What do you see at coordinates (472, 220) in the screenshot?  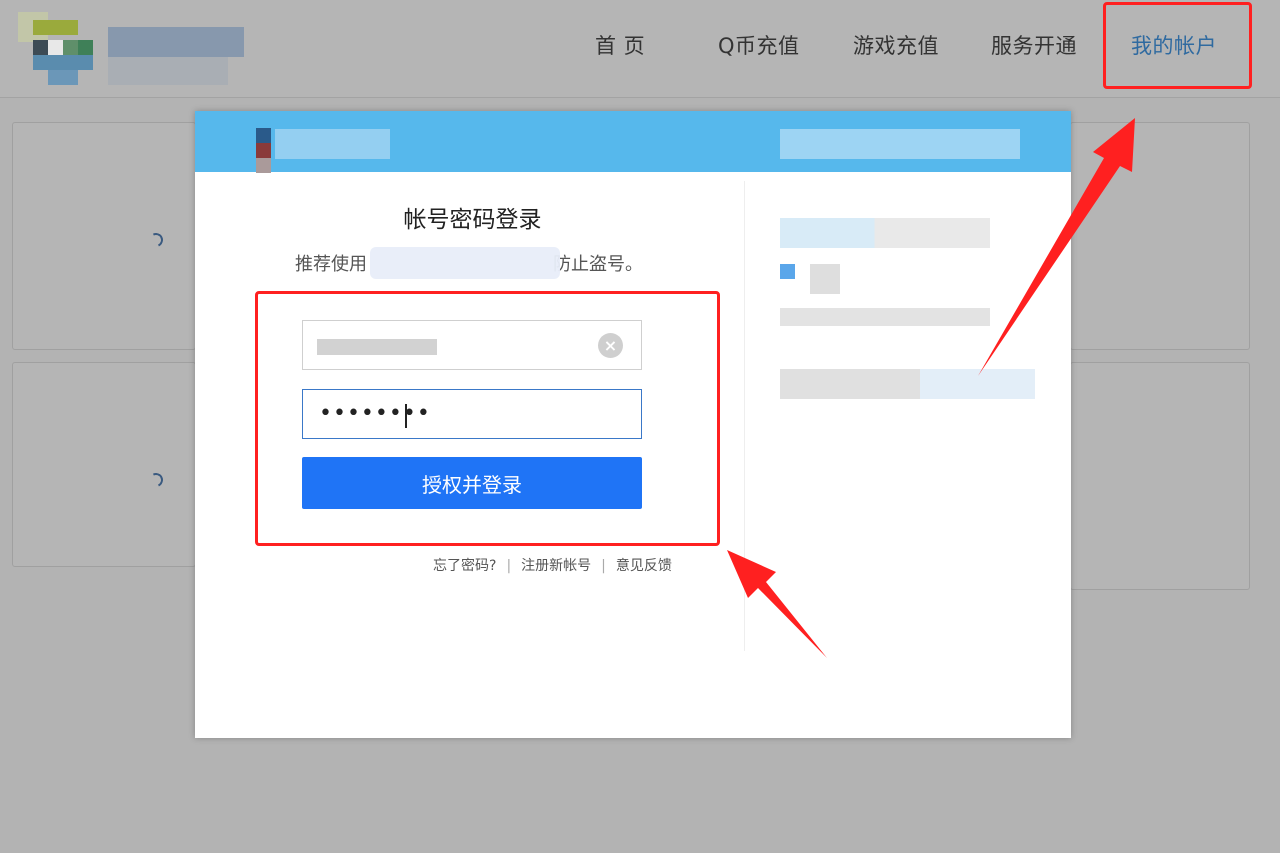 I see `login-title: 帐号密码登录` at bounding box center [472, 220].